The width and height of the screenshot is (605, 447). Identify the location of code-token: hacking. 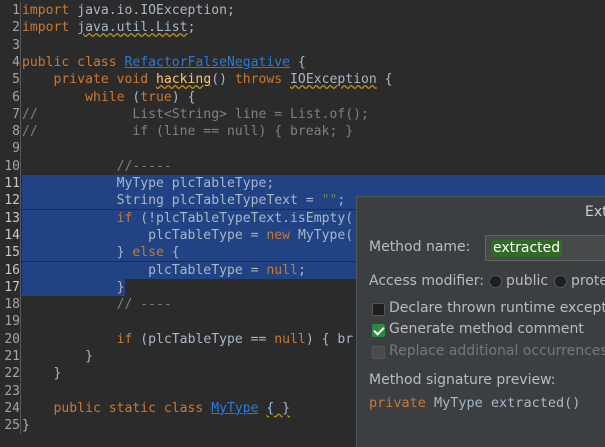
(184, 80).